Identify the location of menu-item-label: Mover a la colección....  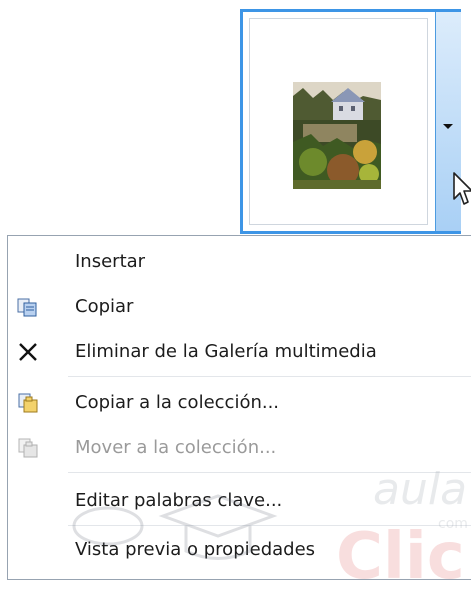
(176, 447).